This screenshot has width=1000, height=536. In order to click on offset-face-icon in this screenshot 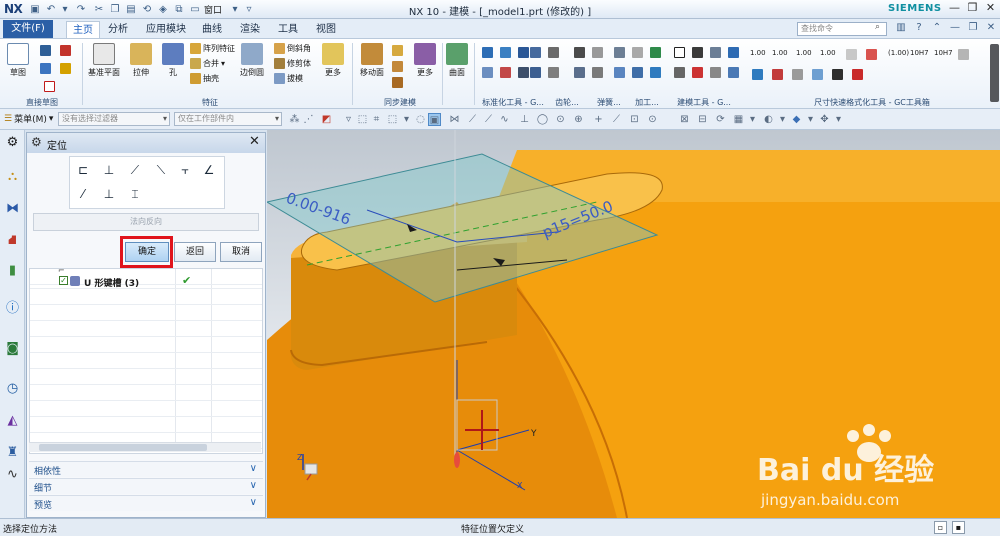, I will do `click(397, 50)`.